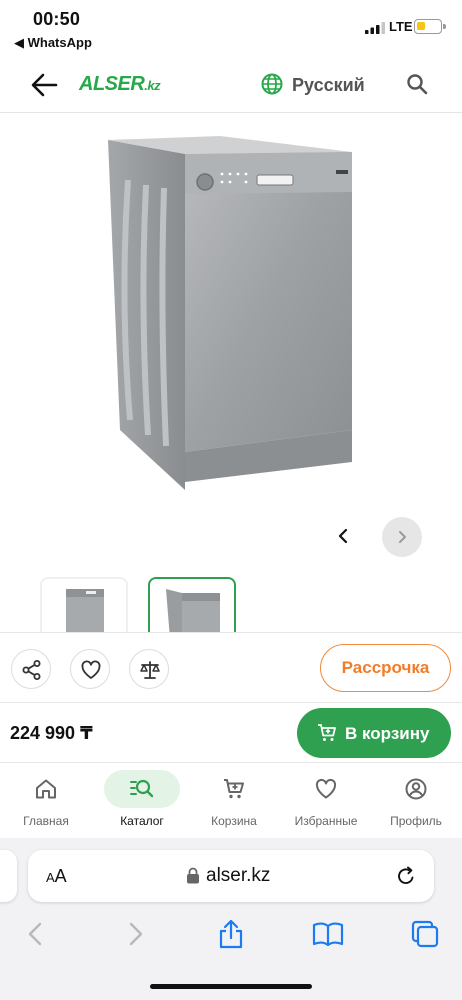  What do you see at coordinates (328, 934) in the screenshot?
I see `bookmarks-icon` at bounding box center [328, 934].